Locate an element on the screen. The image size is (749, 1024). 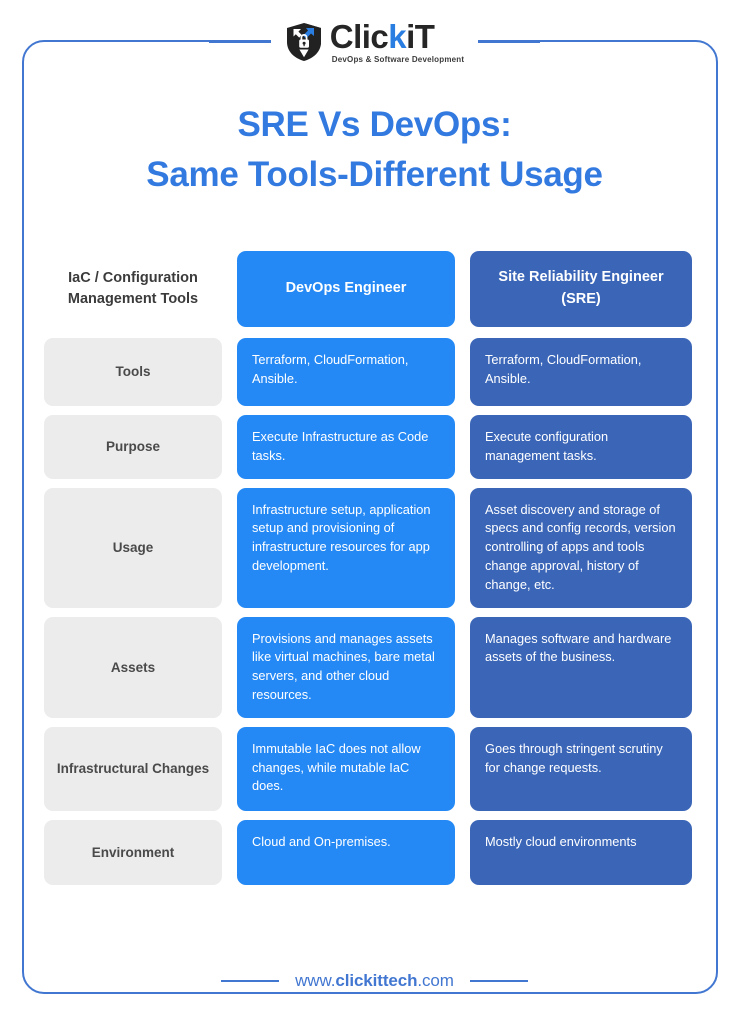
logo-lockup: ClickiT DevOps & Software Development is located at coordinates (374, 42).